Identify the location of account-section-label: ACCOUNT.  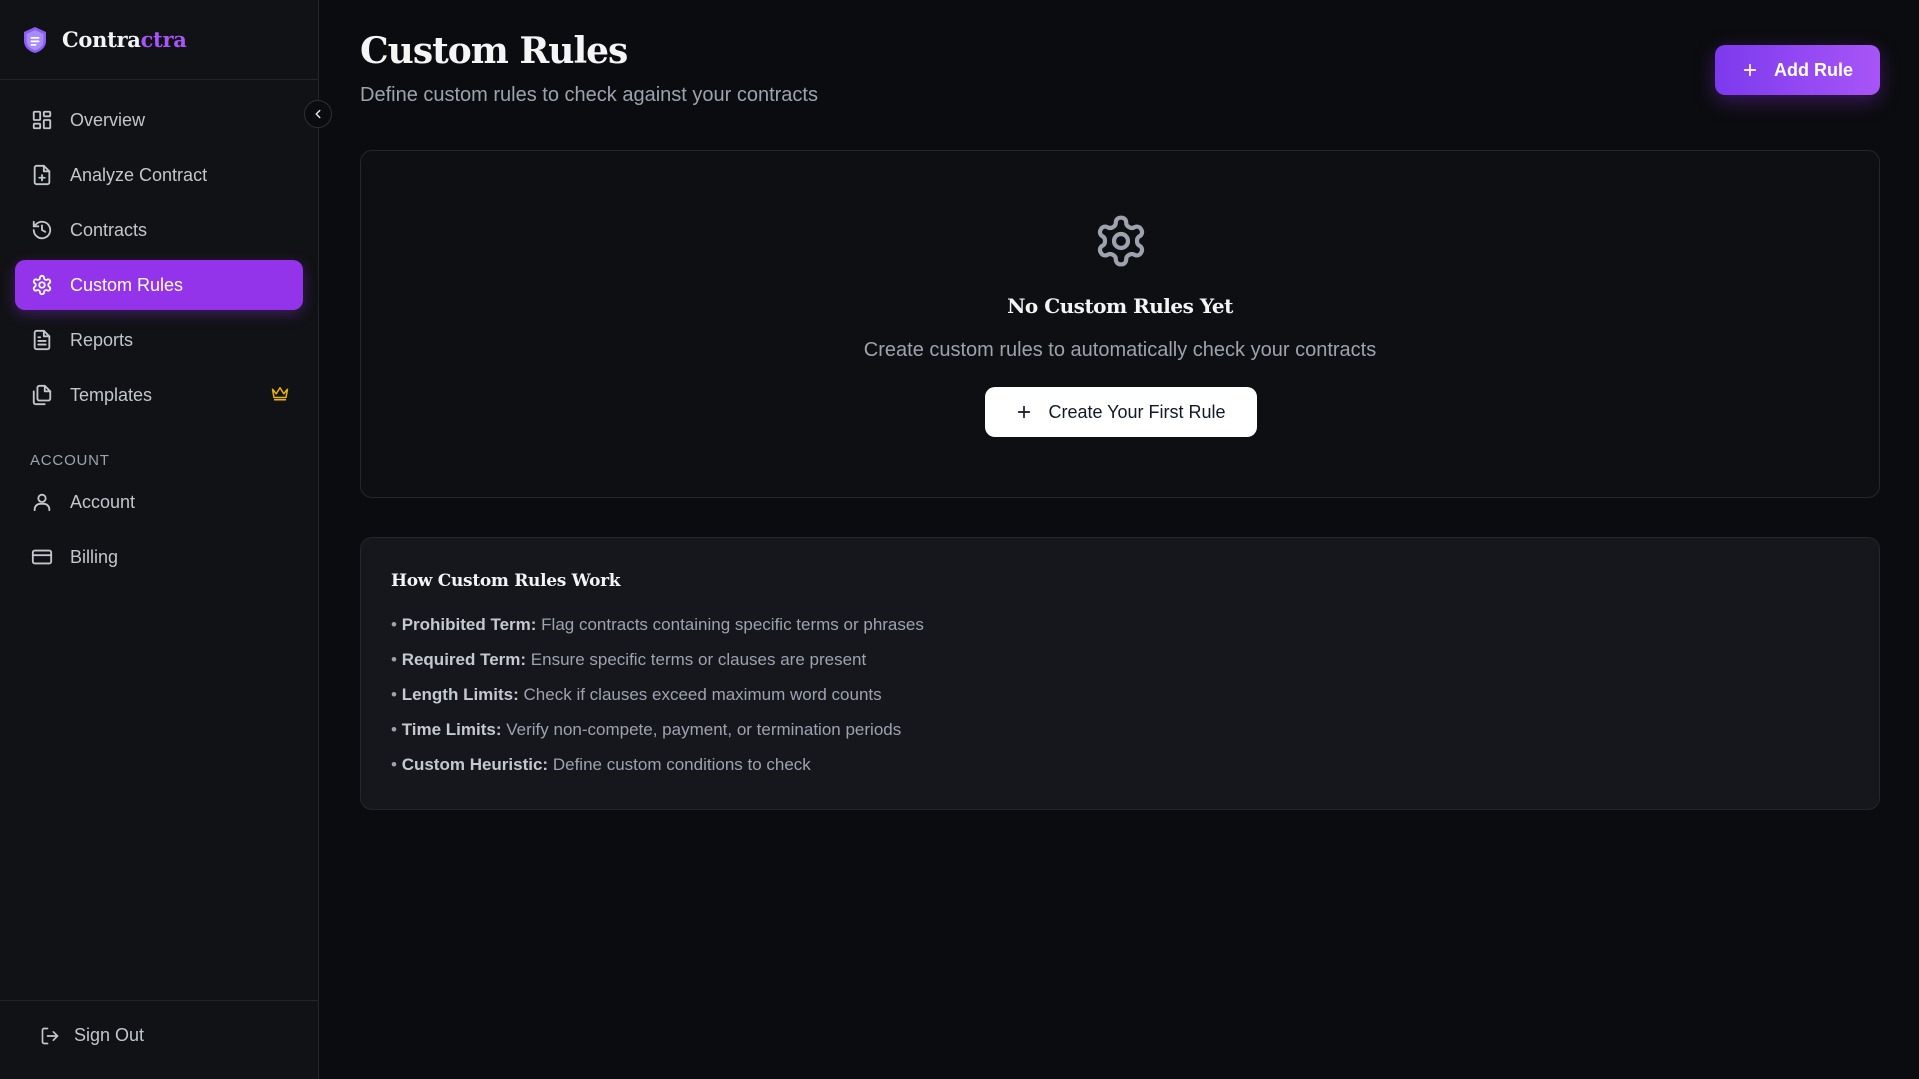
(70, 460).